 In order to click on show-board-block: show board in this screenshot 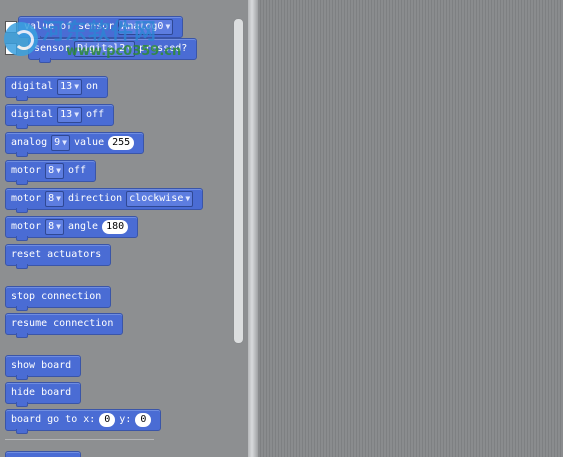, I will do `click(43, 367)`.